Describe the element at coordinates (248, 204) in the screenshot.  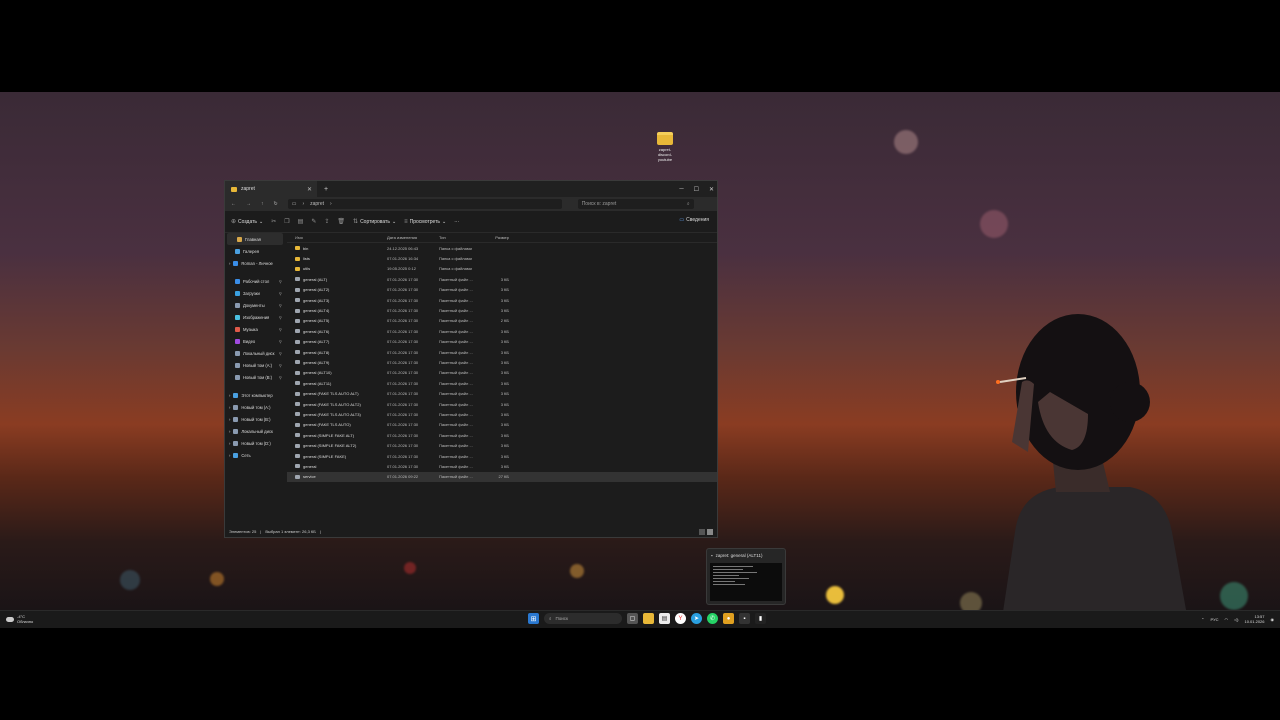
I see `forward-arrow-icon: →` at that location.